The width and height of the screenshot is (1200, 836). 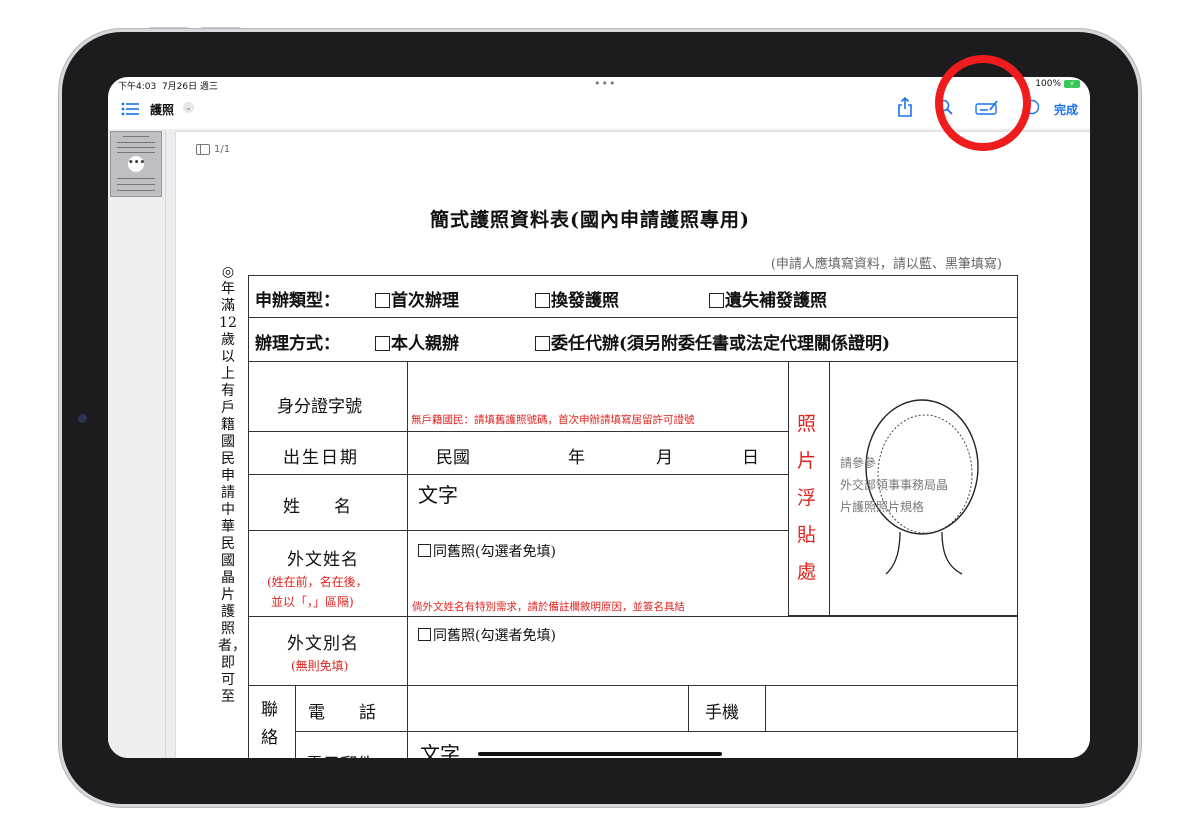 I want to click on name-label-cell: 姓 名, so click(x=328, y=502).